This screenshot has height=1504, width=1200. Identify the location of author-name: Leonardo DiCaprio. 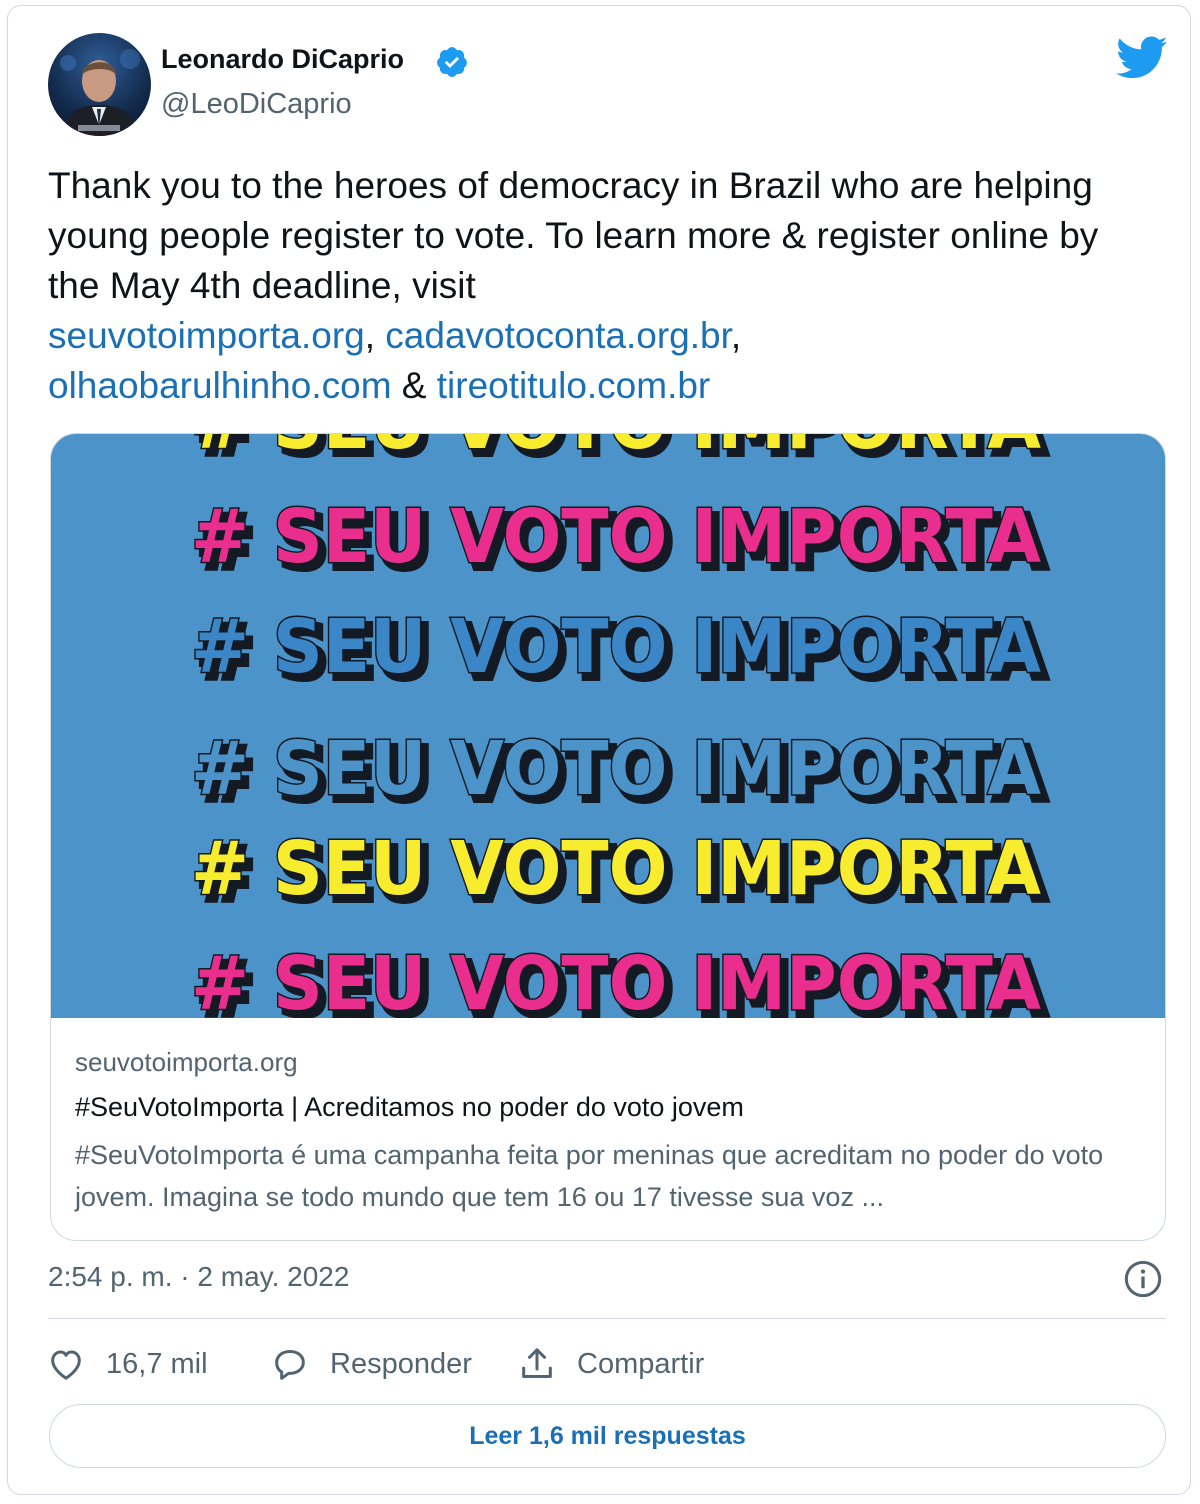
(282, 59).